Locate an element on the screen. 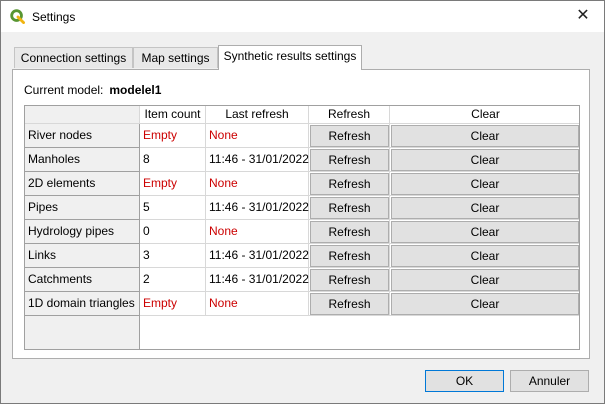 This screenshot has width=605, height=404. row-header: Links is located at coordinates (82, 256).